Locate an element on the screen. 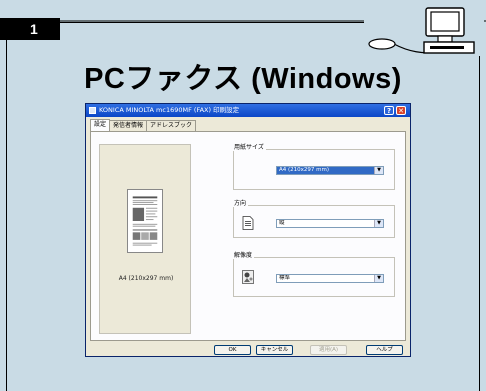 The width and height of the screenshot is (486, 391). page-title: PCファクス (Windows) is located at coordinates (243, 79).